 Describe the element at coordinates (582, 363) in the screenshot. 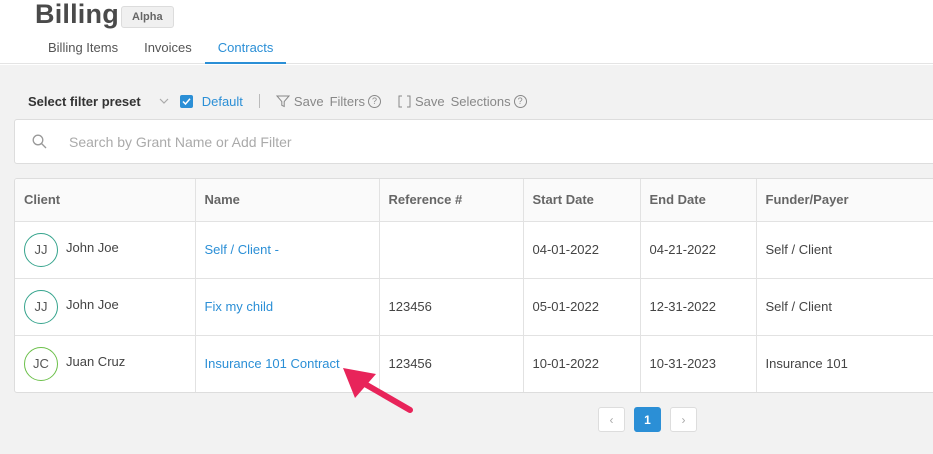

I see `start-date-cell: 10-01-2022` at that location.